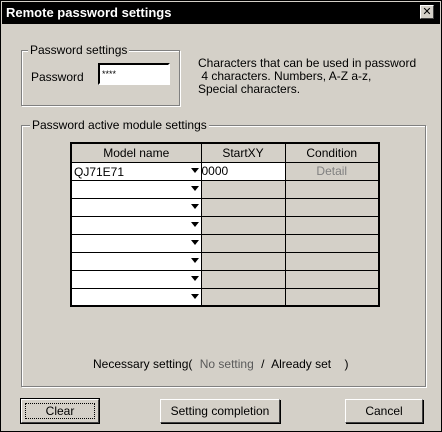 Image resolution: width=442 pixels, height=432 pixels. Describe the element at coordinates (332, 152) in the screenshot. I see `column-header-condition: Condition` at that location.